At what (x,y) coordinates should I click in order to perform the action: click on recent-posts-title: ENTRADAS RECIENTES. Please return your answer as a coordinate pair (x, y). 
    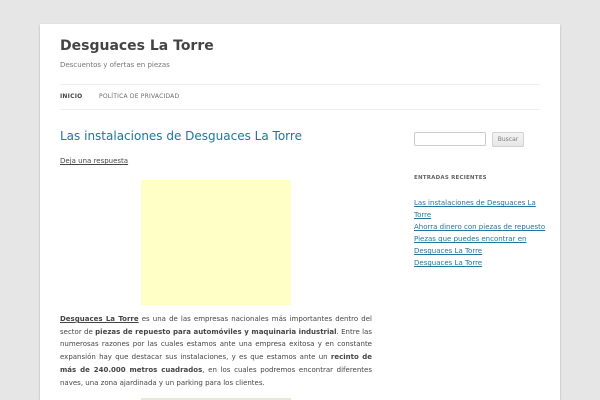
    Looking at the image, I should click on (450, 178).